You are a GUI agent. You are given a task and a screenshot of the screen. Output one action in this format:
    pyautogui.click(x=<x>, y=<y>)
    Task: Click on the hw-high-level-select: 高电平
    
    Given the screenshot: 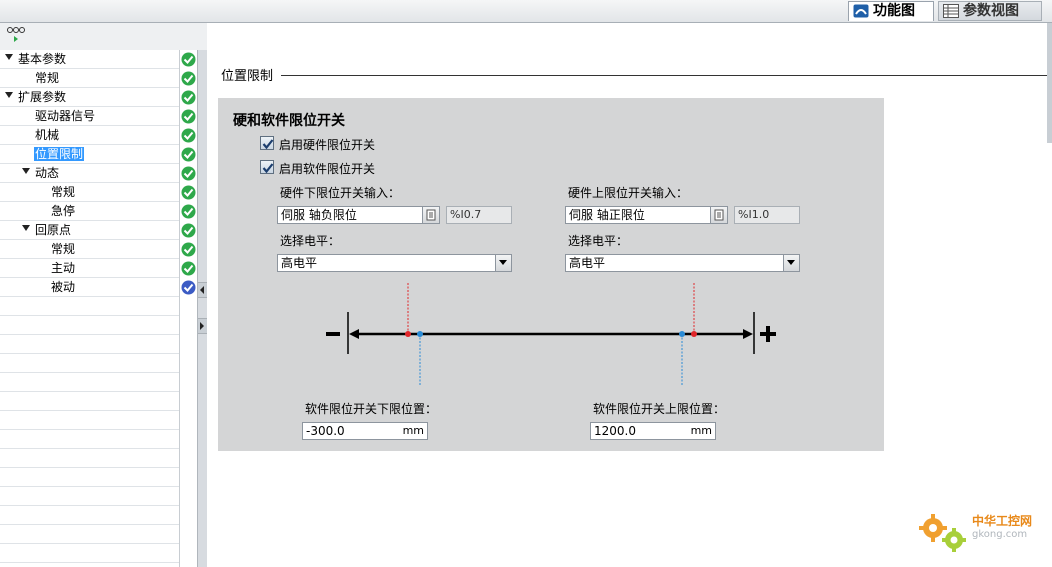 What is the action you would take?
    pyautogui.click(x=682, y=263)
    